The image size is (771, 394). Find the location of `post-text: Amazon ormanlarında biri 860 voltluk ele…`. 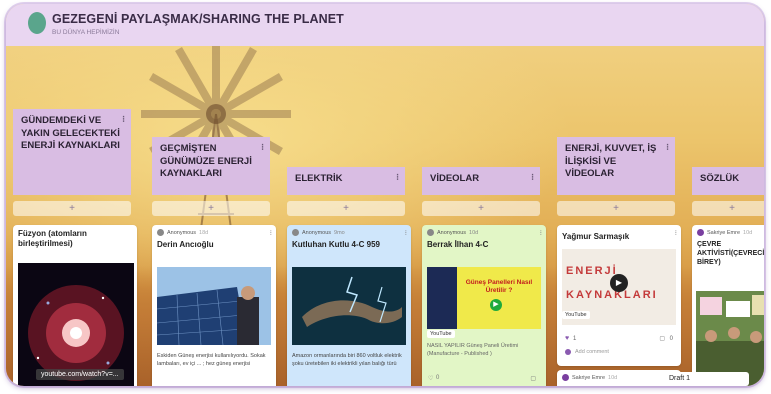

post-text: Amazon ormanlarında biri 860 voltluk ele… is located at coordinates (347, 360).